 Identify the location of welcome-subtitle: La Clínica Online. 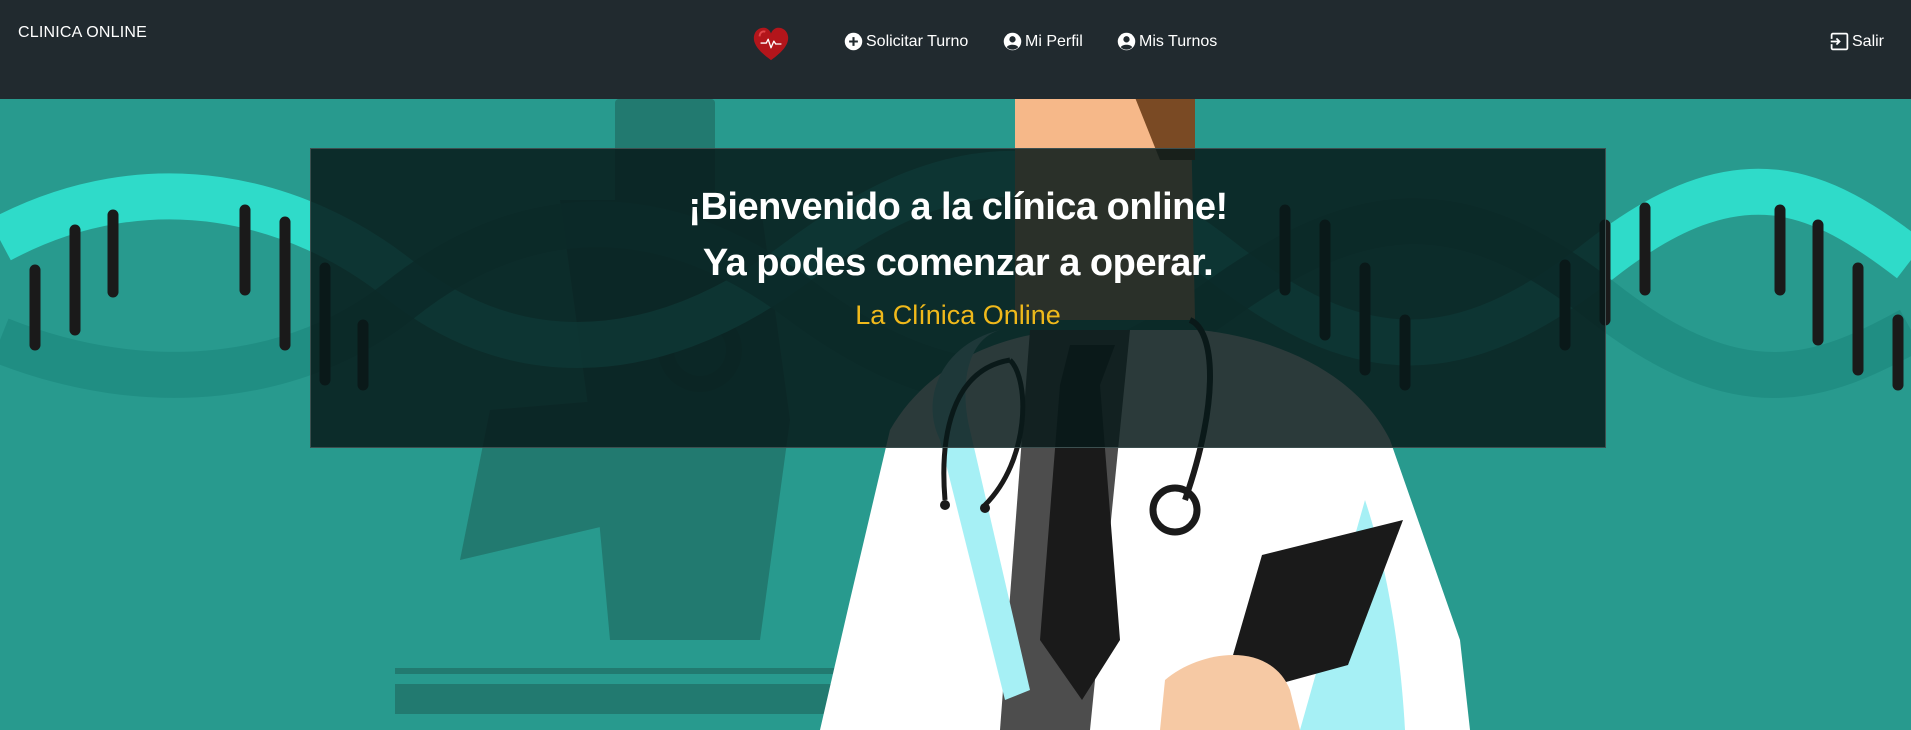
(958, 315).